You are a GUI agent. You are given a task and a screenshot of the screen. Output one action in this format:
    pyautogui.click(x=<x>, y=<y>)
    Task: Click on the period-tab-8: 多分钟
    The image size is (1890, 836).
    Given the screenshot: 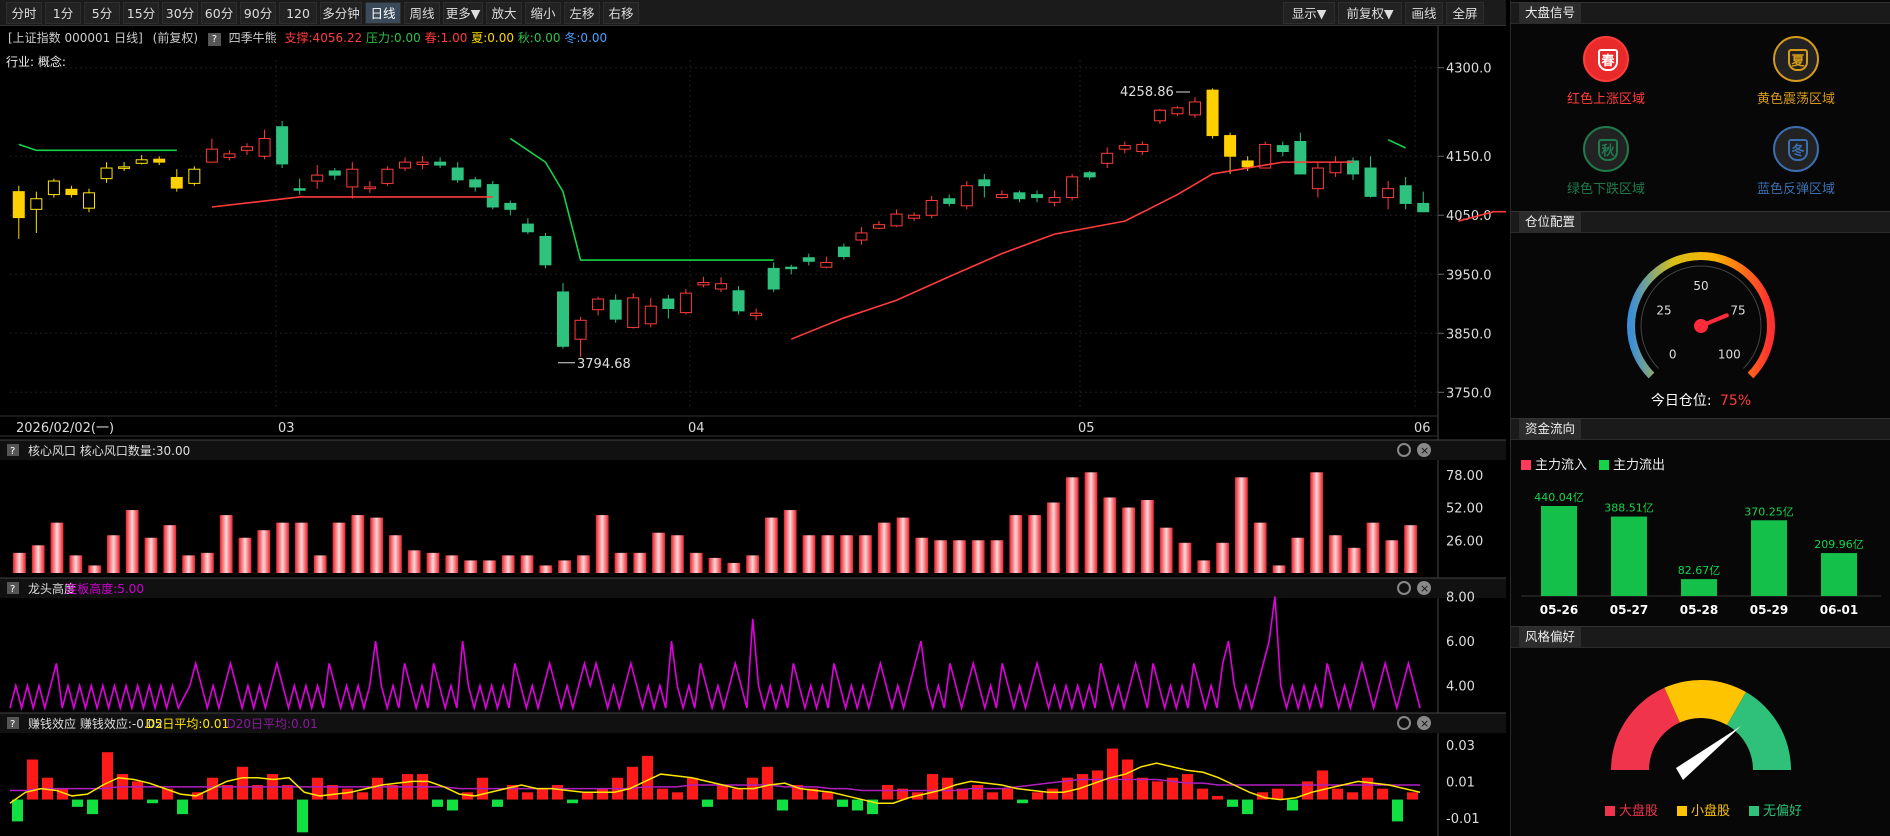 What is the action you would take?
    pyautogui.click(x=341, y=13)
    